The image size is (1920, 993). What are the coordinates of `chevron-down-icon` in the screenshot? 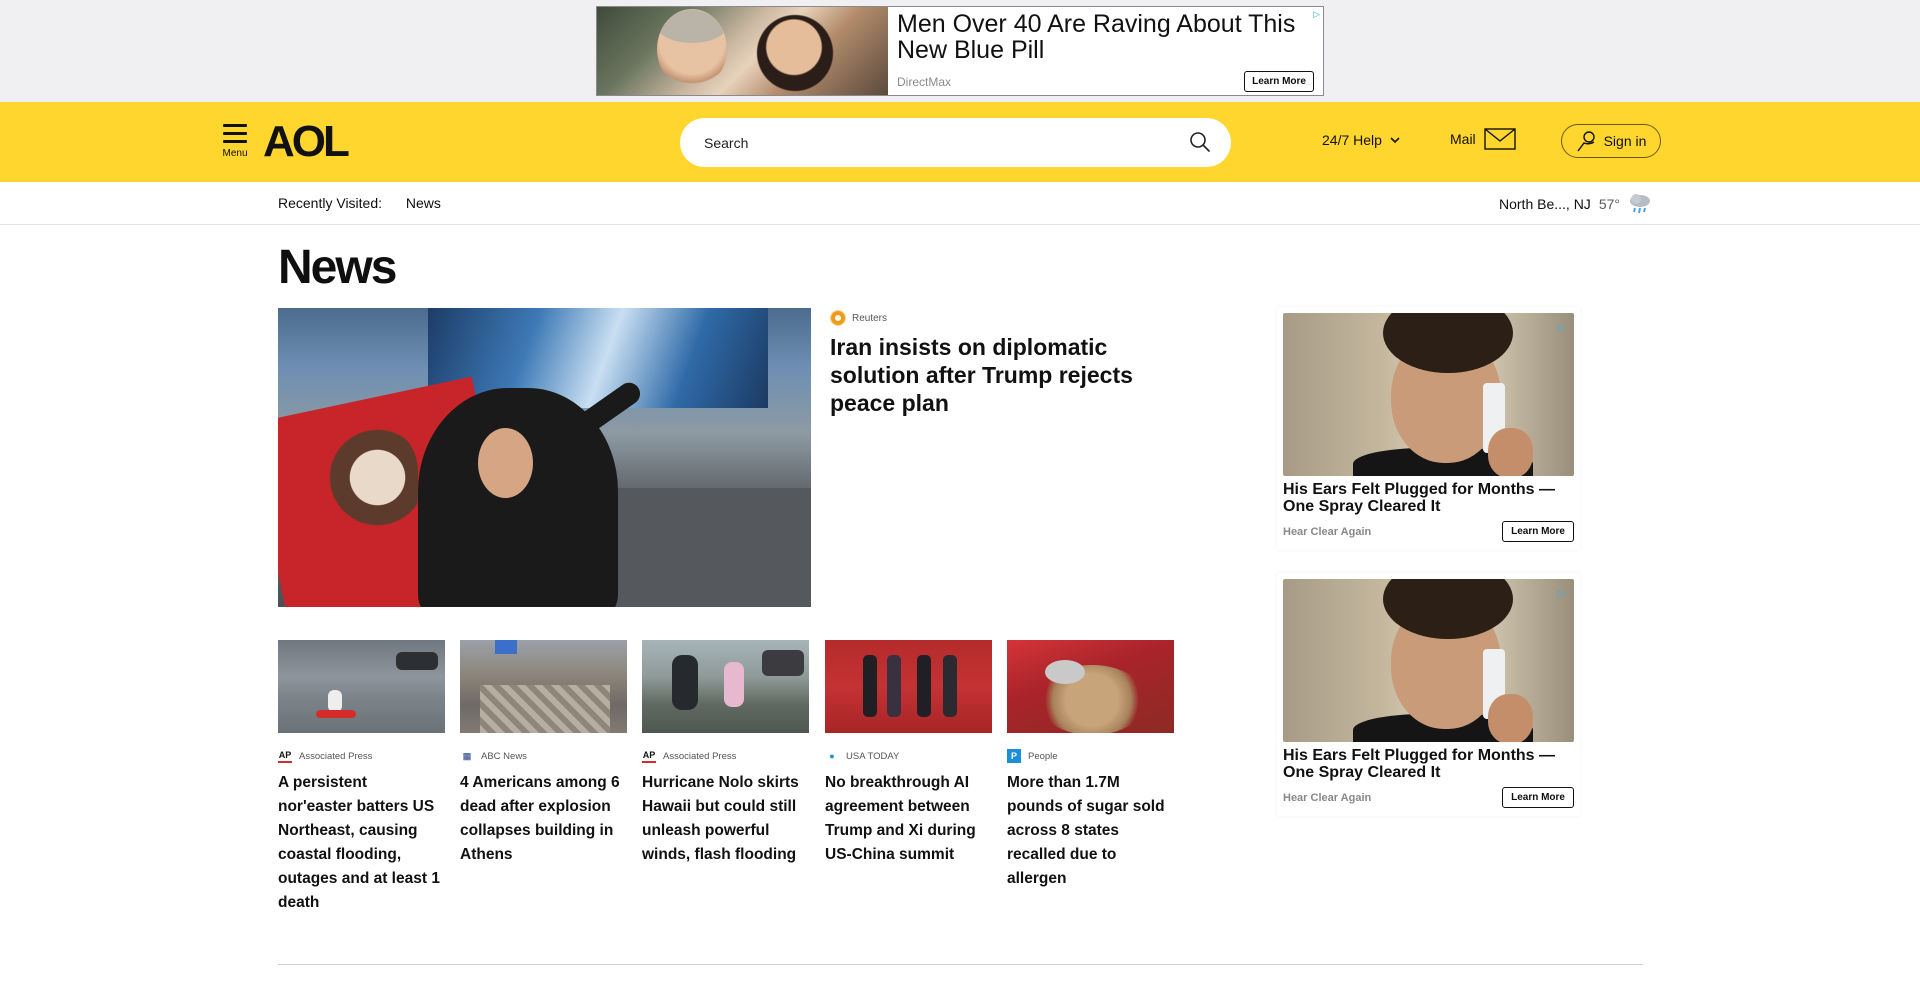 It's located at (1395, 139).